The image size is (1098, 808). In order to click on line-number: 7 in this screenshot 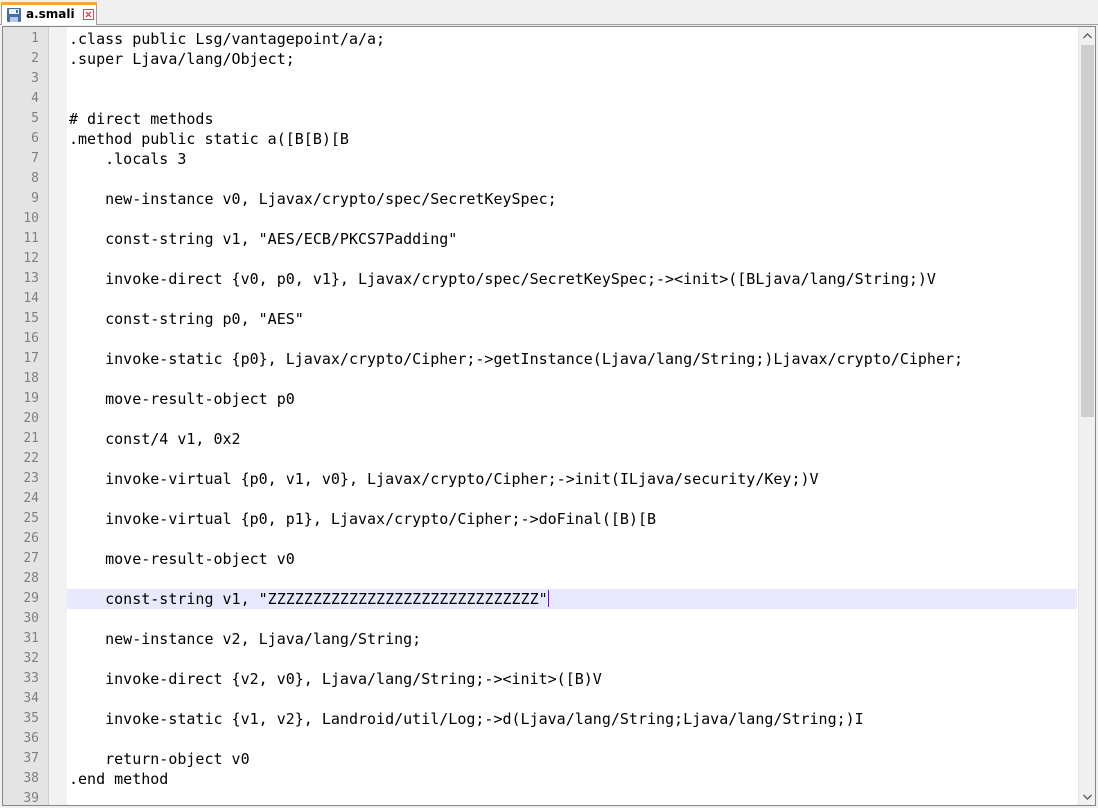, I will do `click(35, 158)`.